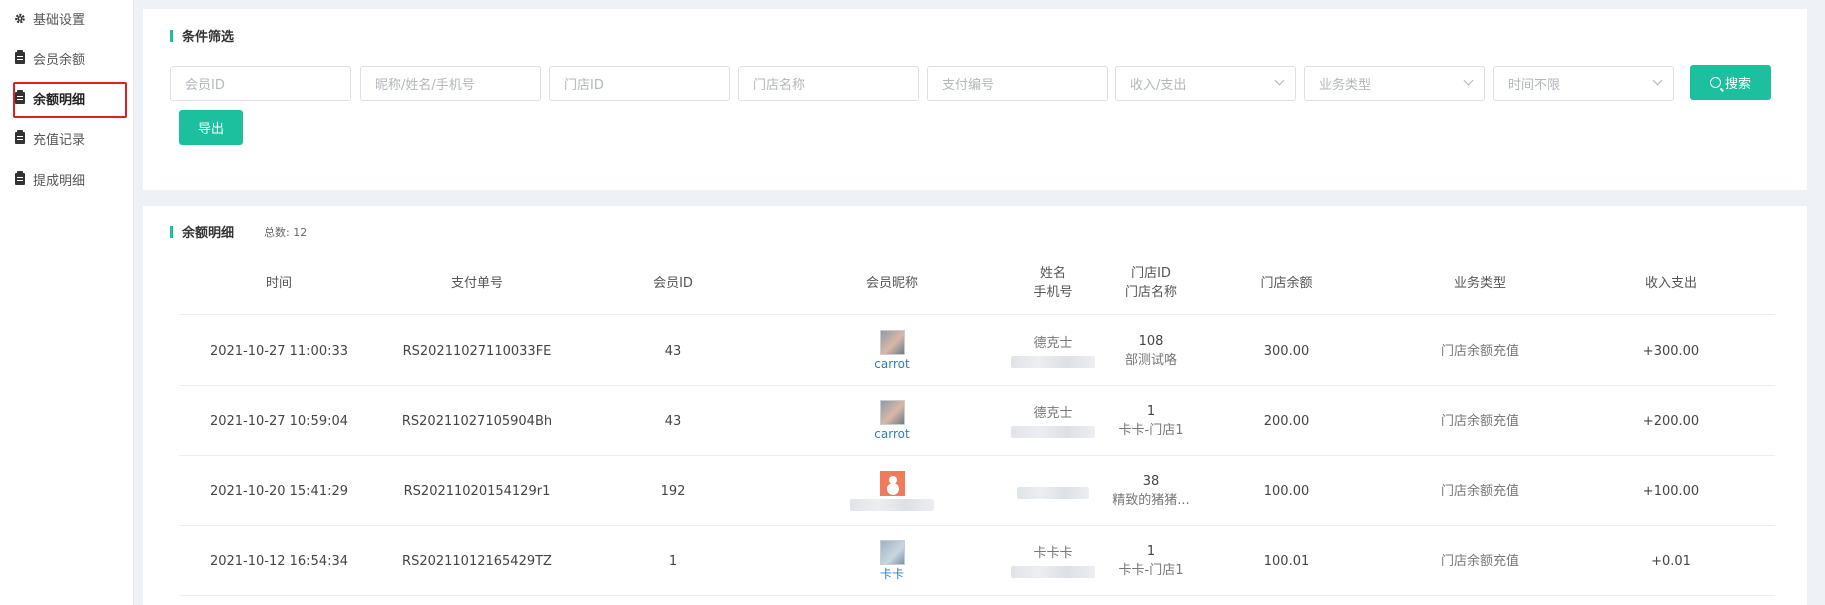 This screenshot has width=1825, height=605. Describe the element at coordinates (891, 283) in the screenshot. I see `col-nickname: 会员昵称` at that location.